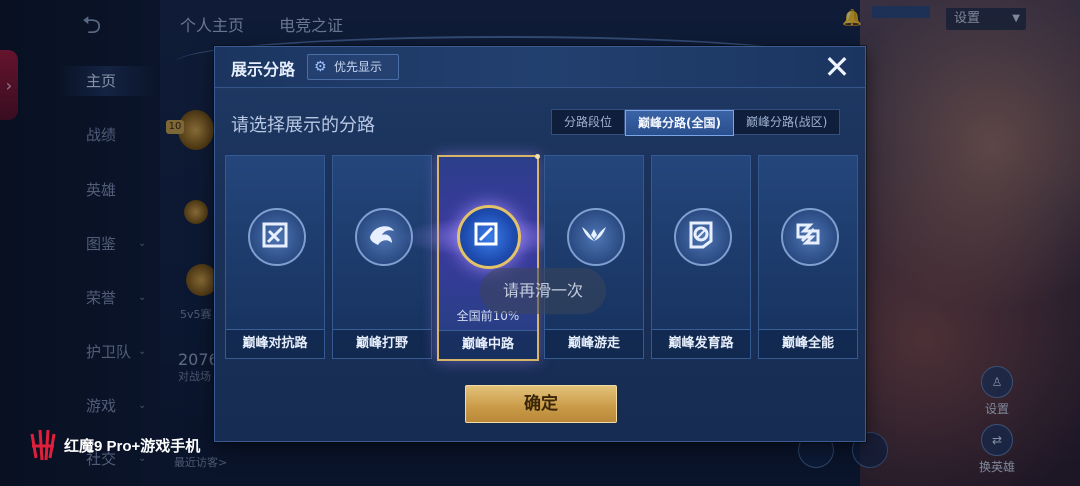  What do you see at coordinates (808, 343) in the screenshot?
I see `role-card-label: 巅峰全能` at bounding box center [808, 343].